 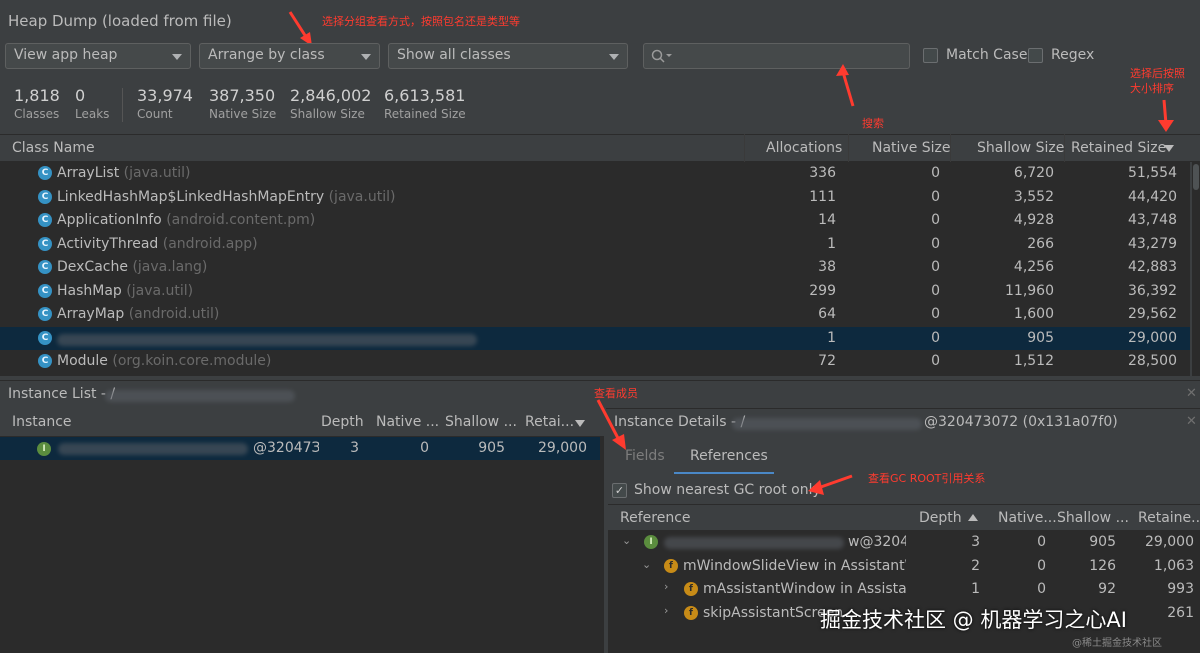 What do you see at coordinates (122, 105) in the screenshot?
I see `stats-divider` at bounding box center [122, 105].